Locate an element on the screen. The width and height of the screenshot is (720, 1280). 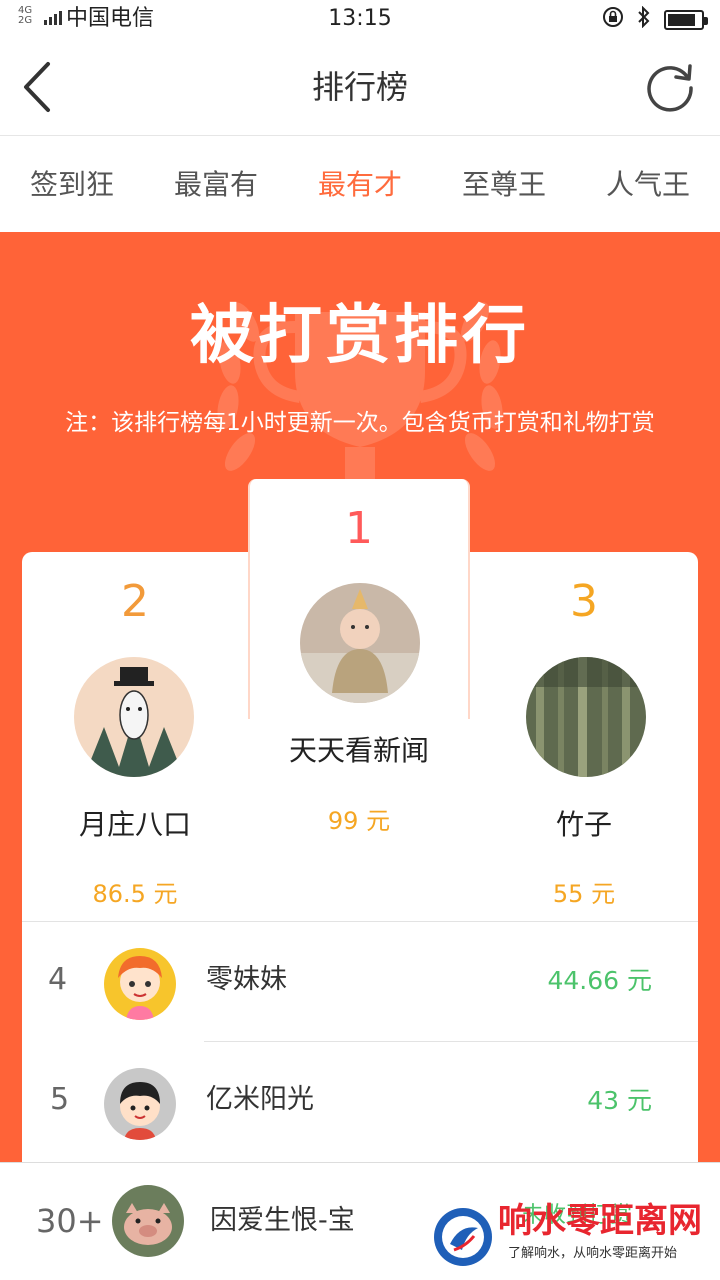
third-rank-number: 3 is located at coordinates (584, 601).